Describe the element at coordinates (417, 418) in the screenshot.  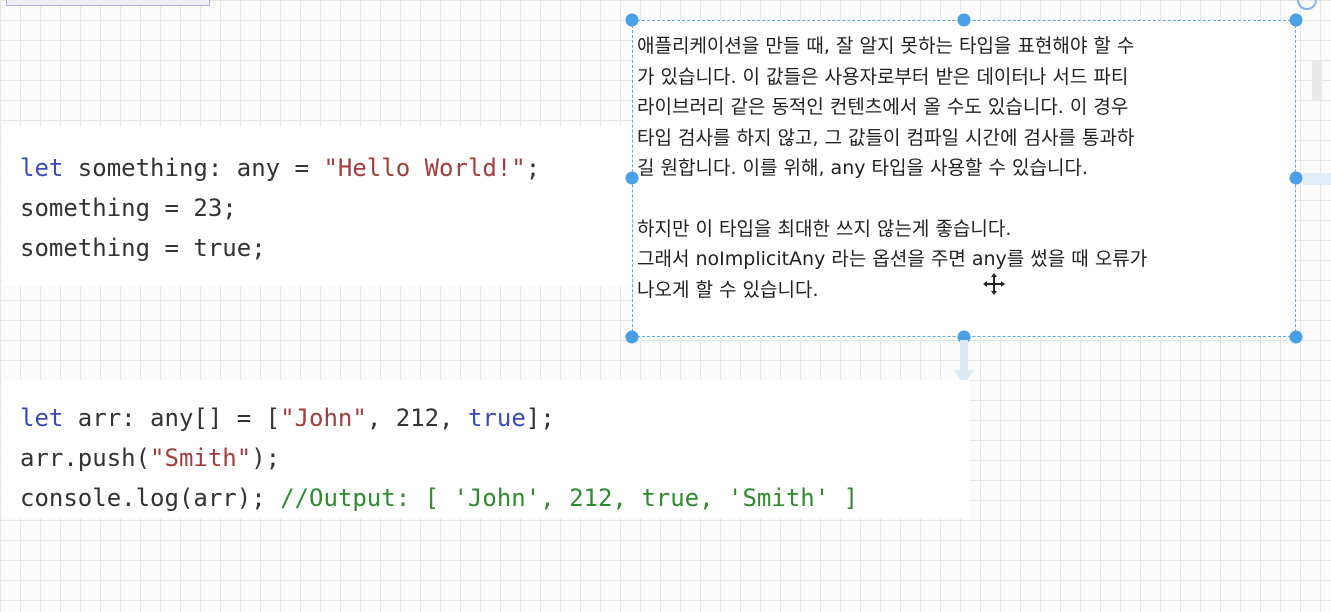
I see `code-token-plain: , 212,` at that location.